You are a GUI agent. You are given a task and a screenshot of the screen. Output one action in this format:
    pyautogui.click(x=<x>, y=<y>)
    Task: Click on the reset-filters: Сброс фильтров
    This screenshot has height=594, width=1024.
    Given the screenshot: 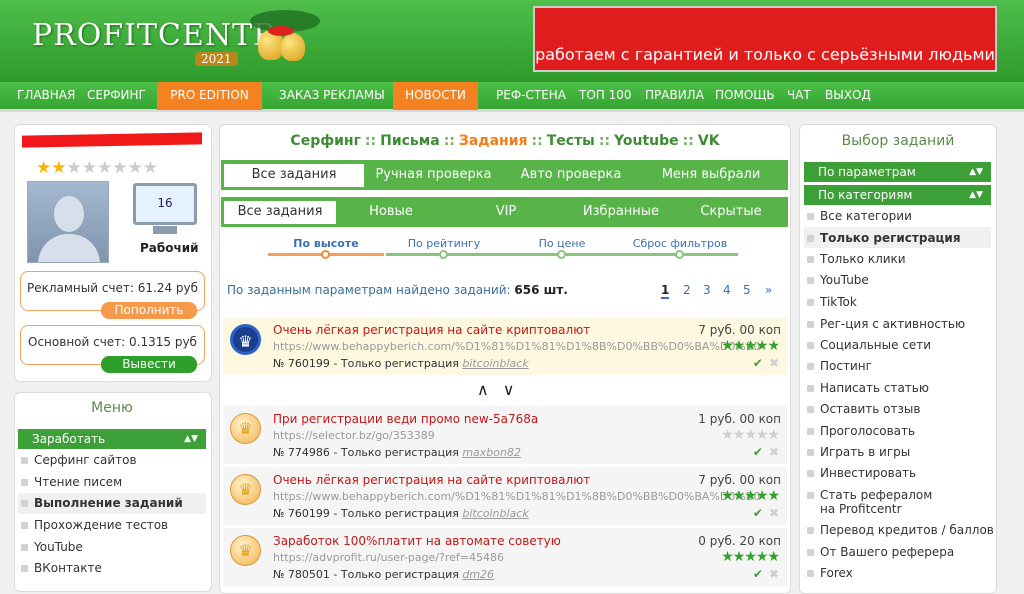 What is the action you would take?
    pyautogui.click(x=680, y=243)
    